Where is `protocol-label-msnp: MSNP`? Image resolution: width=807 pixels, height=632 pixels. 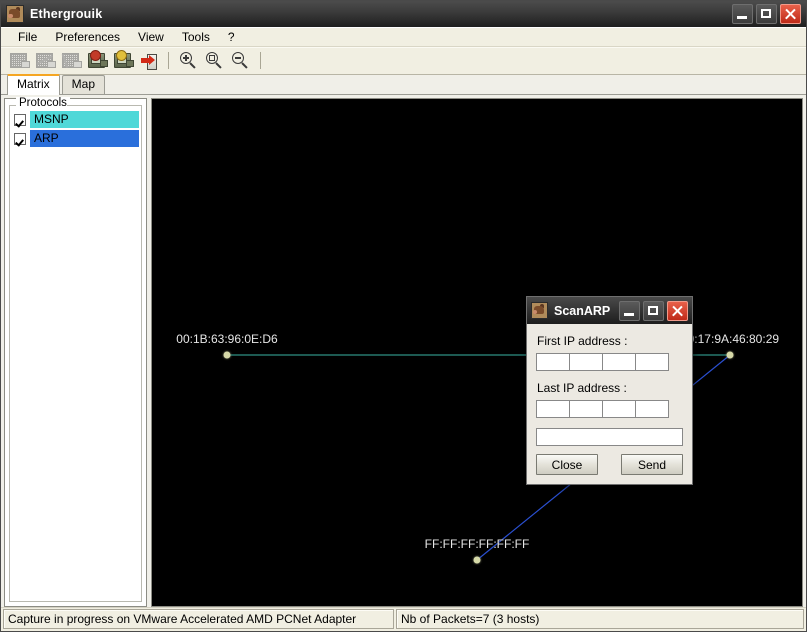 protocol-label-msnp: MSNP is located at coordinates (84, 119).